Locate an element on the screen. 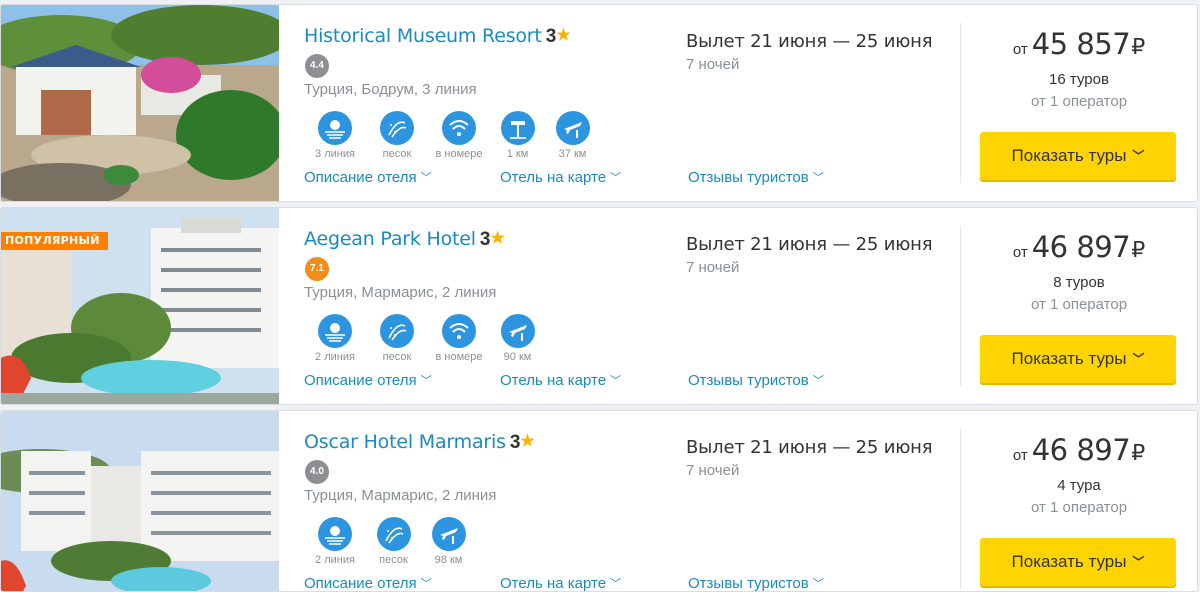 The width and height of the screenshot is (1200, 592). hotel-photo: ПОПУЛЯРНЫЙ is located at coordinates (140, 306).